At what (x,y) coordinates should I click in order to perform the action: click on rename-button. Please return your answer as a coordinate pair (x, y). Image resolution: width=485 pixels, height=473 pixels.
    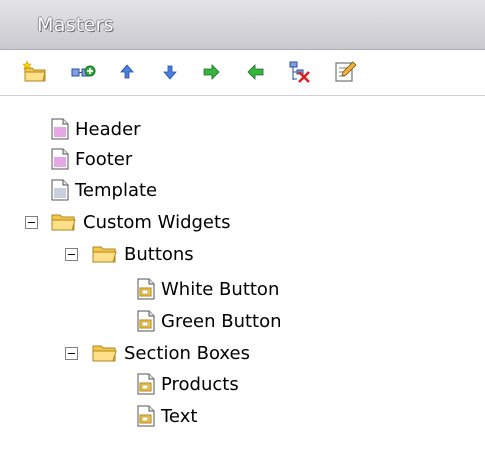
    Looking at the image, I should click on (345, 72).